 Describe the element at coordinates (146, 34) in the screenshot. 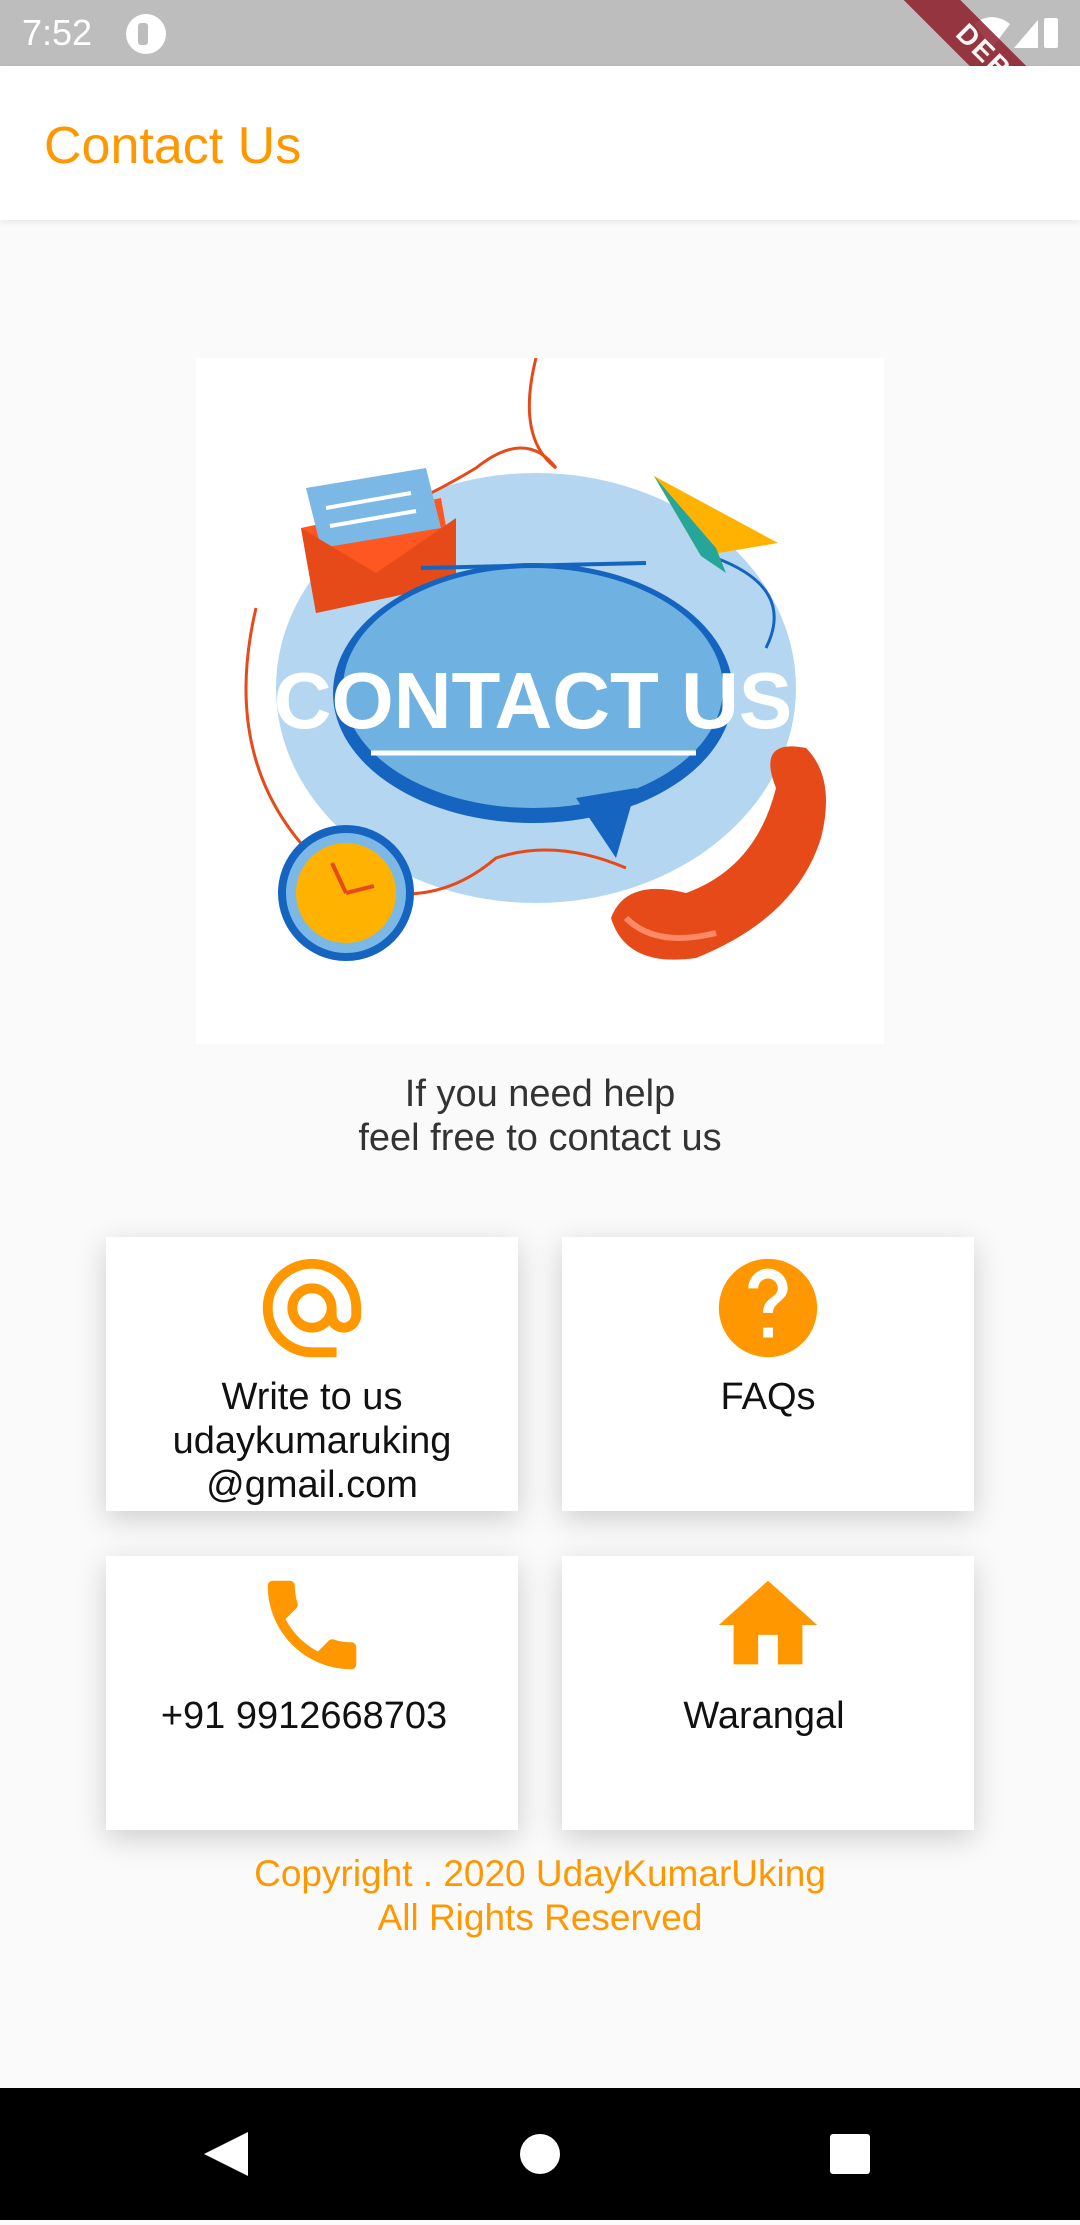

I see `notification-app-icon` at that location.